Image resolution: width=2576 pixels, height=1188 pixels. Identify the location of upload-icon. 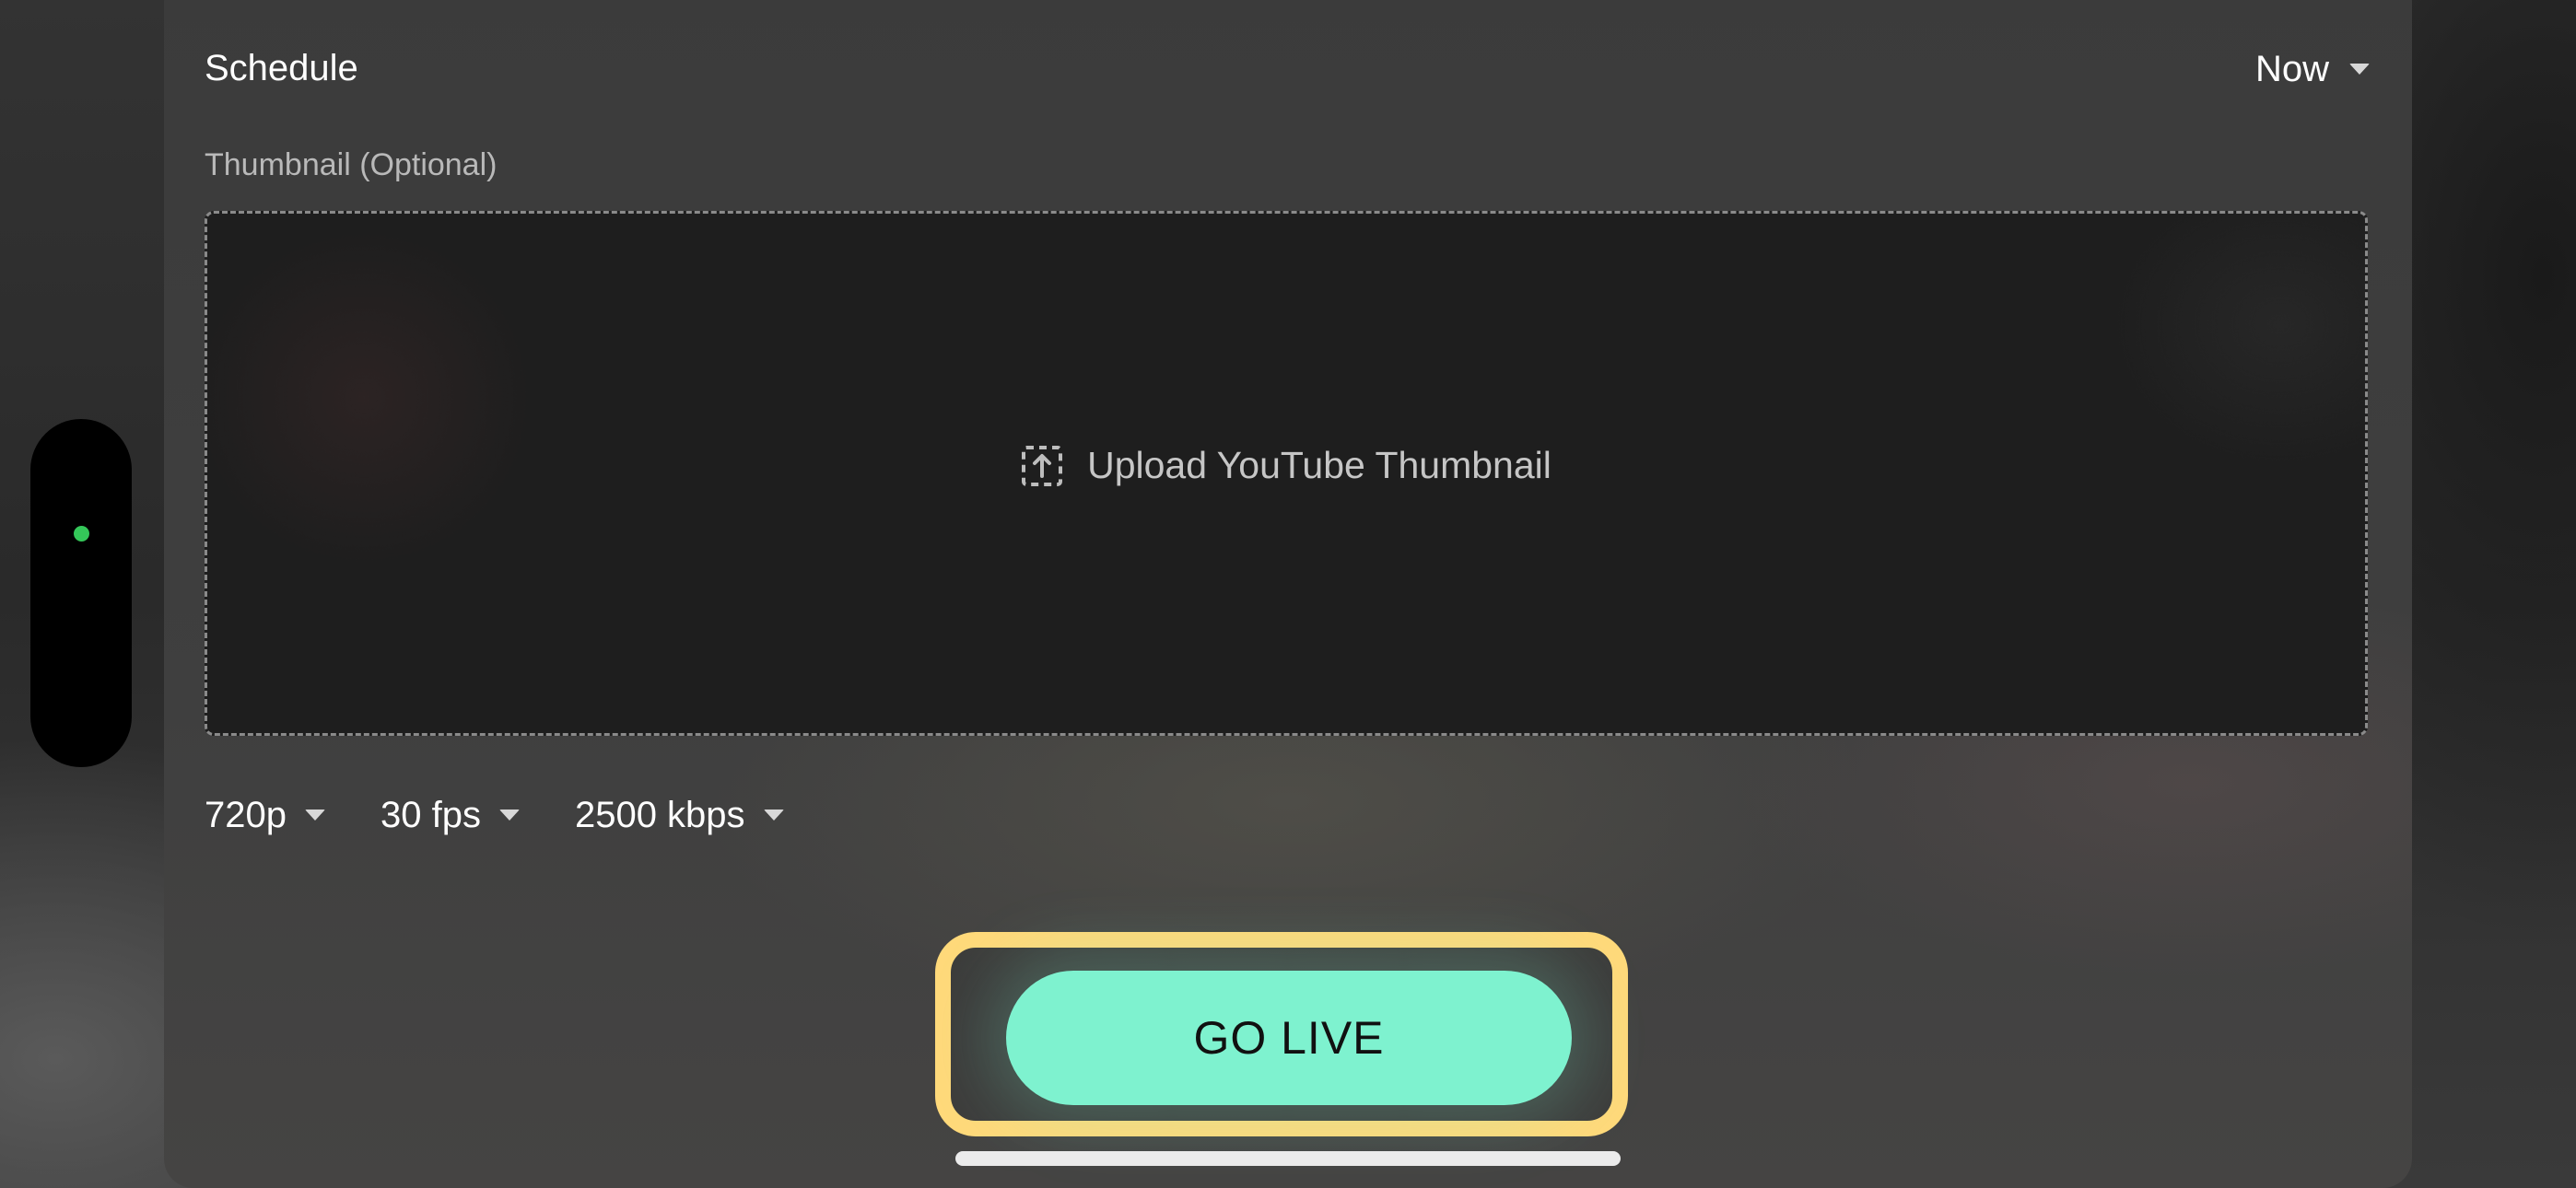
(1042, 466).